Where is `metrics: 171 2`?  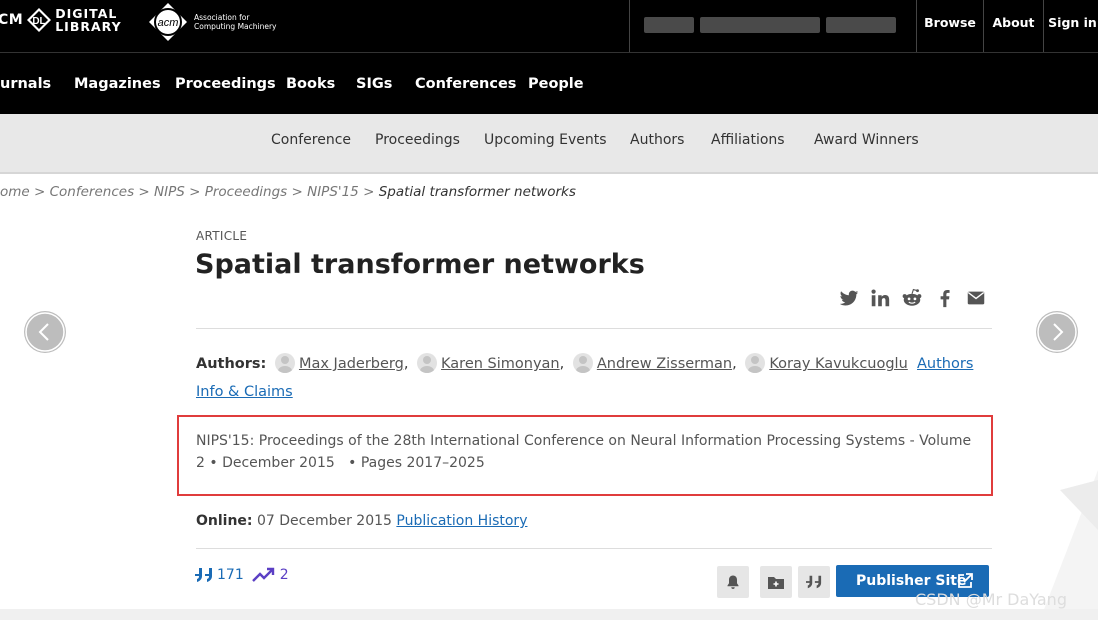 metrics: 171 2 is located at coordinates (242, 575).